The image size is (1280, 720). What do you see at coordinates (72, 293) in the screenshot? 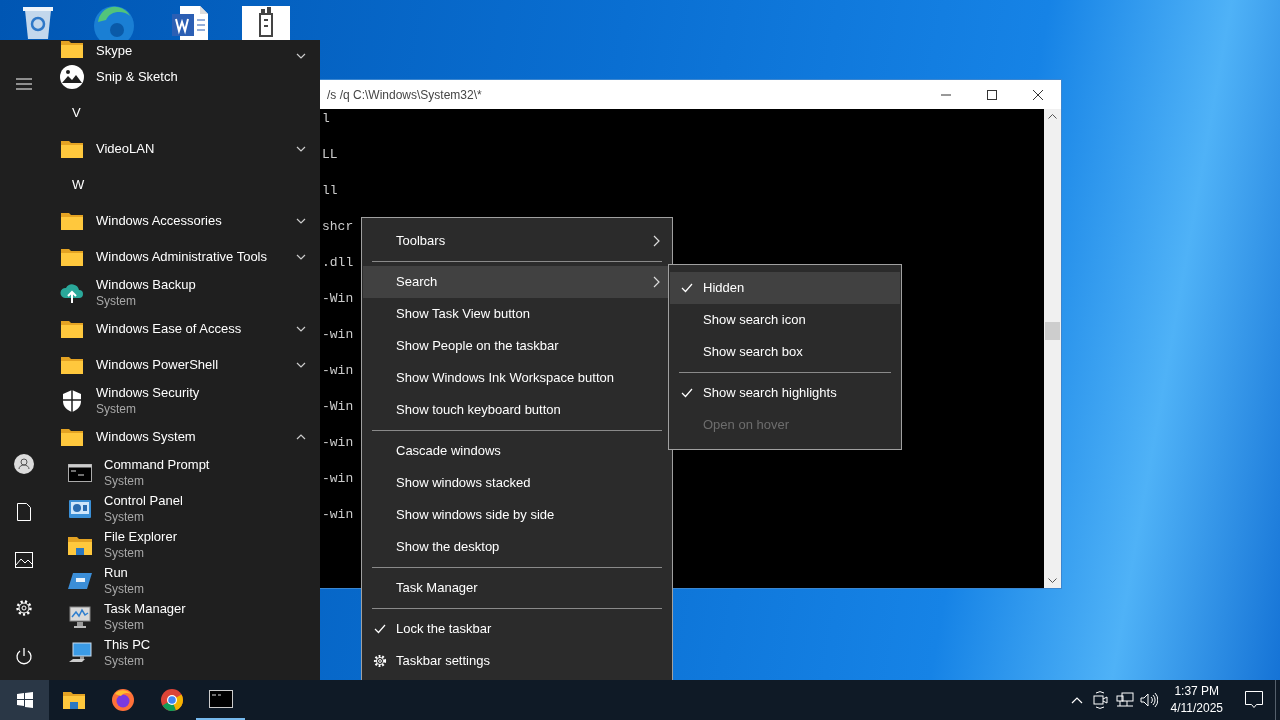
I see `cloud-upload-icon` at bounding box center [72, 293].